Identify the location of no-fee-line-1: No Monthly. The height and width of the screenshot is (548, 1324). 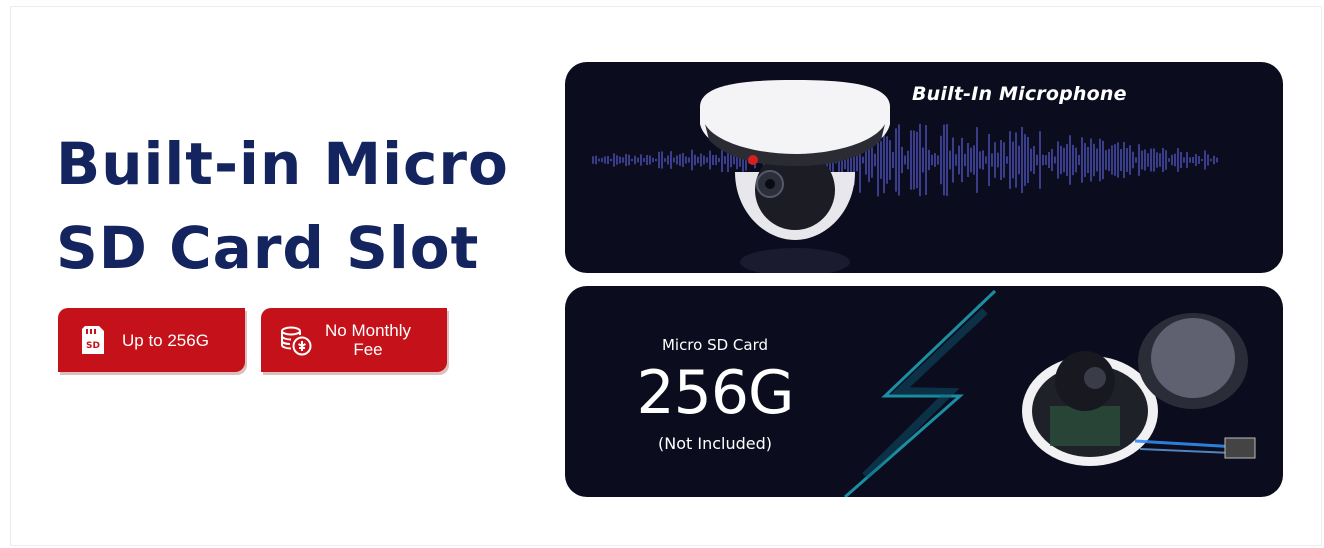
(368, 330).